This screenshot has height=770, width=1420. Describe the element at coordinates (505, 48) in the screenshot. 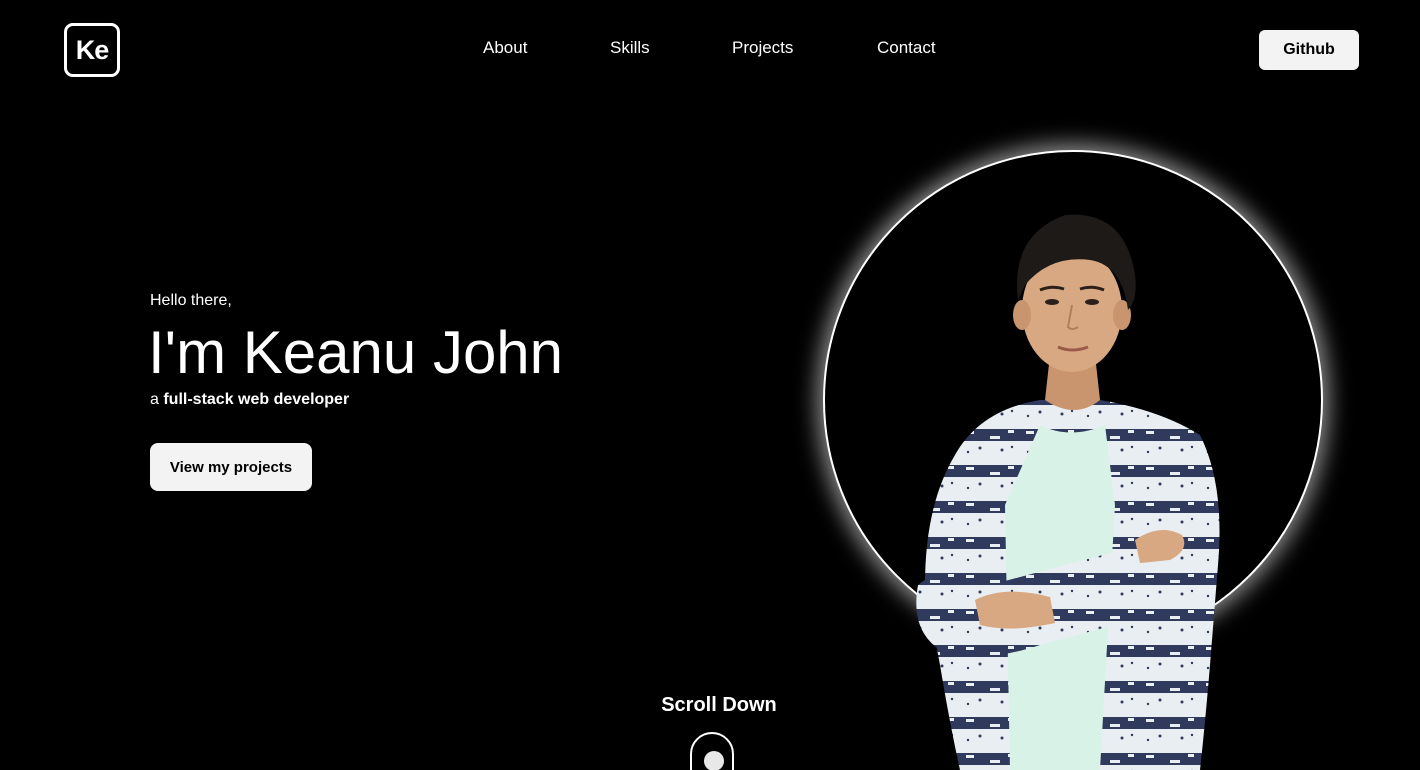

I see `nav-link-about: About` at that location.